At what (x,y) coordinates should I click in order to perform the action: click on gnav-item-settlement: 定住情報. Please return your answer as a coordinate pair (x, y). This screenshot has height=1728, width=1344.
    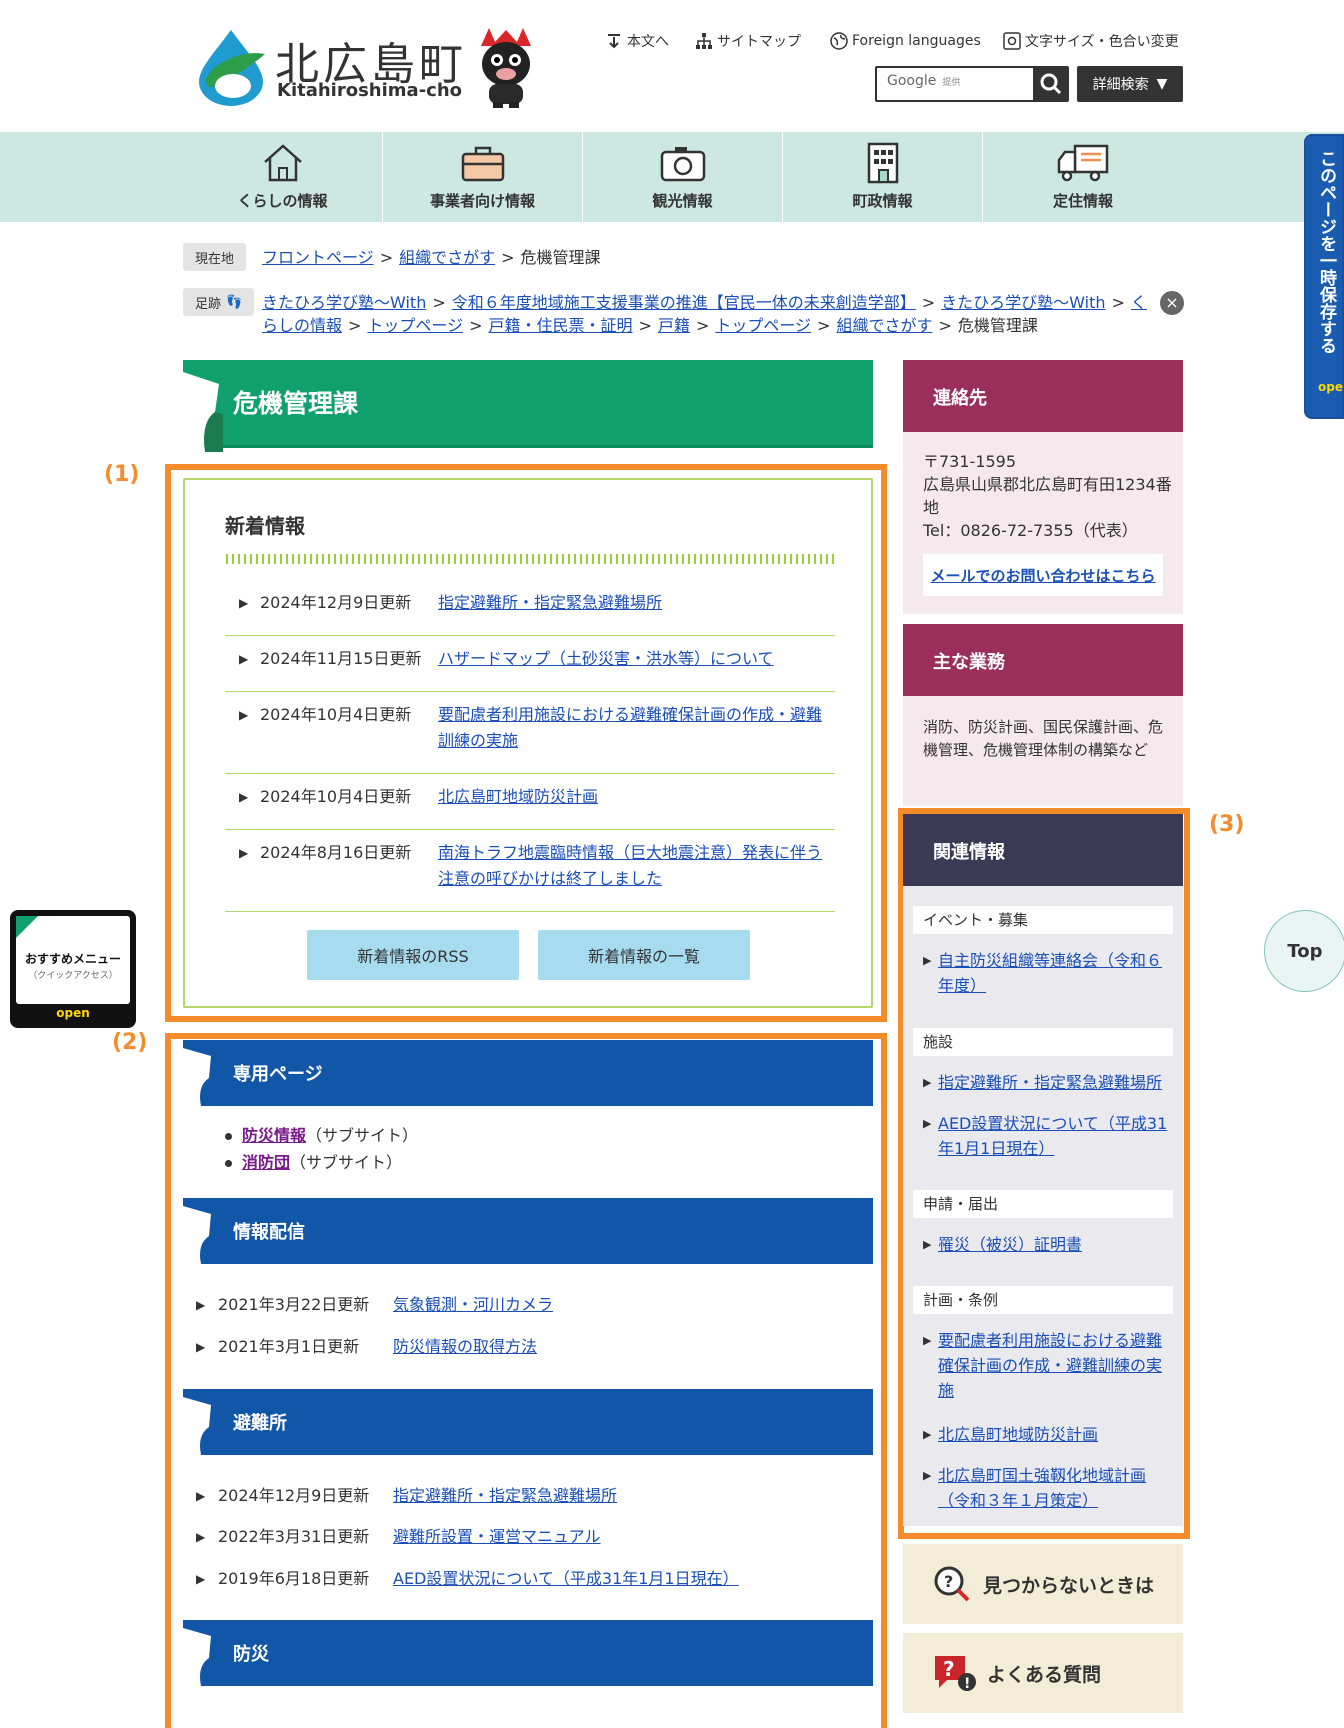
    Looking at the image, I should click on (1083, 177).